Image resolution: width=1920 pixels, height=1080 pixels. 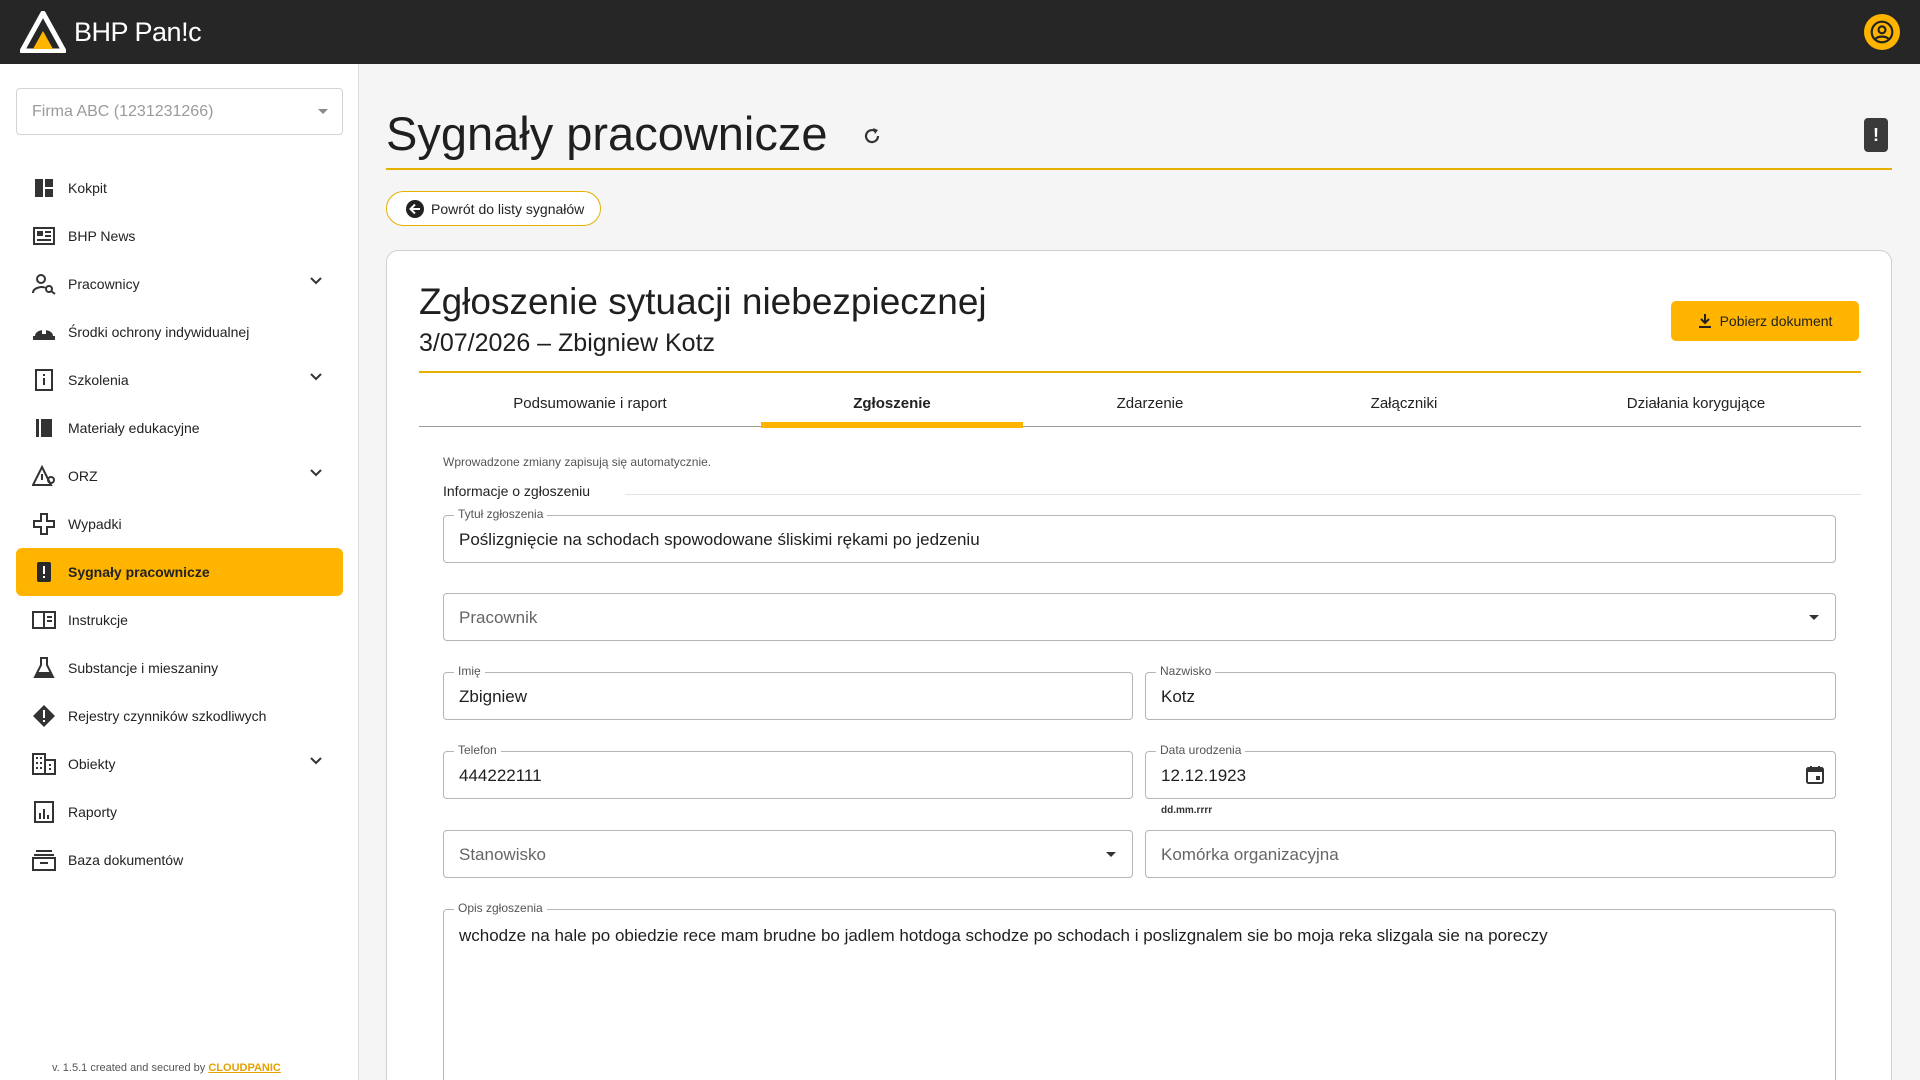 I want to click on field-label: Telefon, so click(x=477, y=750).